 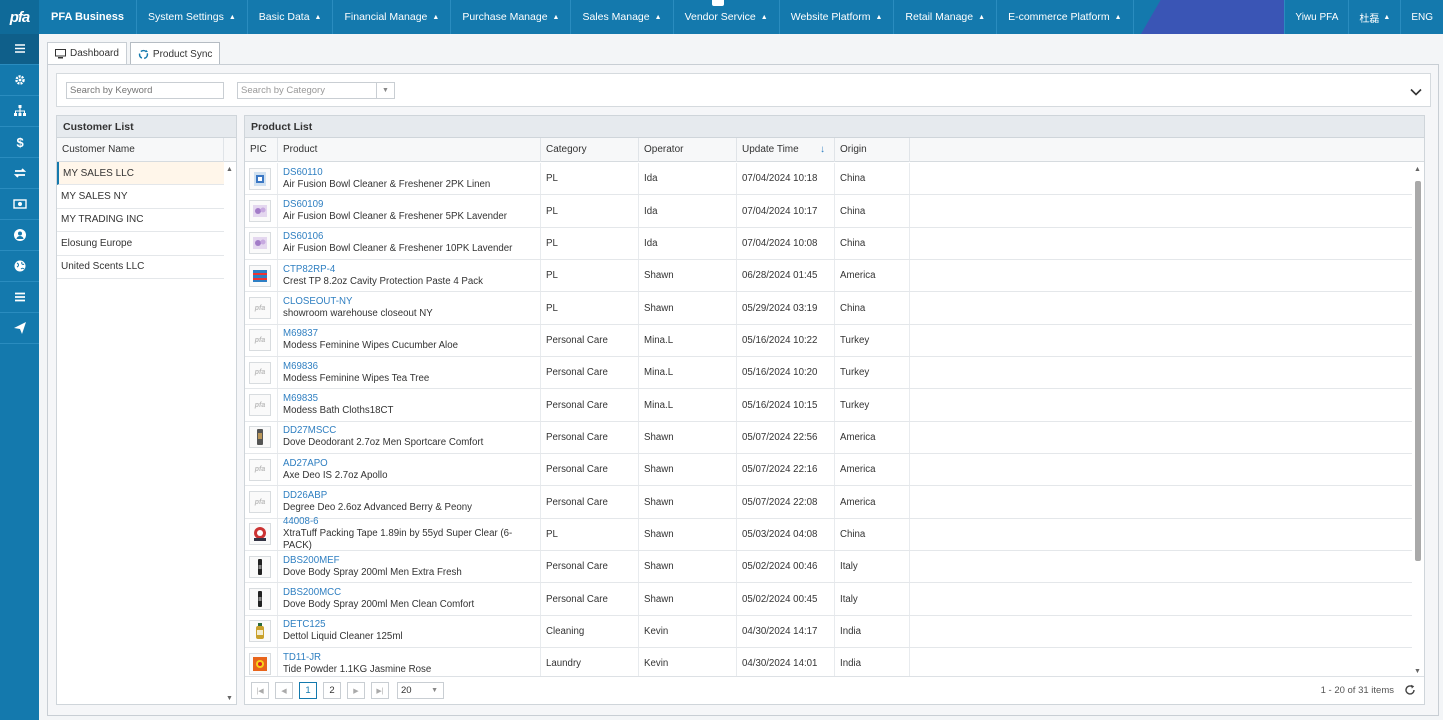 I want to click on customer-row: United Scents LLC, so click(x=140, y=267).